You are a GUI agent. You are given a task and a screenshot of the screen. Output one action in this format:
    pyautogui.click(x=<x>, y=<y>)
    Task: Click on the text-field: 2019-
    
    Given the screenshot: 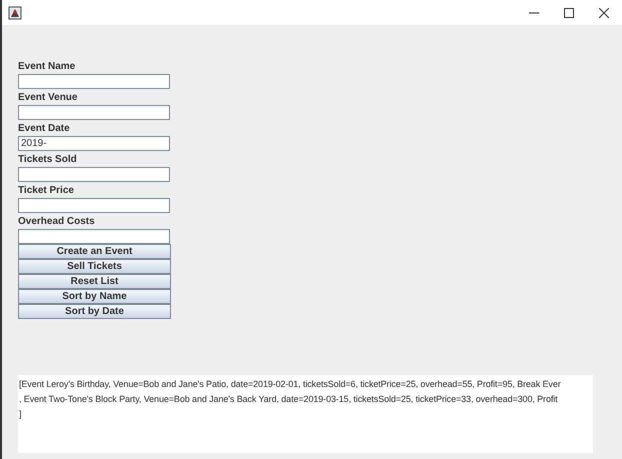 What is the action you would take?
    pyautogui.click(x=94, y=143)
    